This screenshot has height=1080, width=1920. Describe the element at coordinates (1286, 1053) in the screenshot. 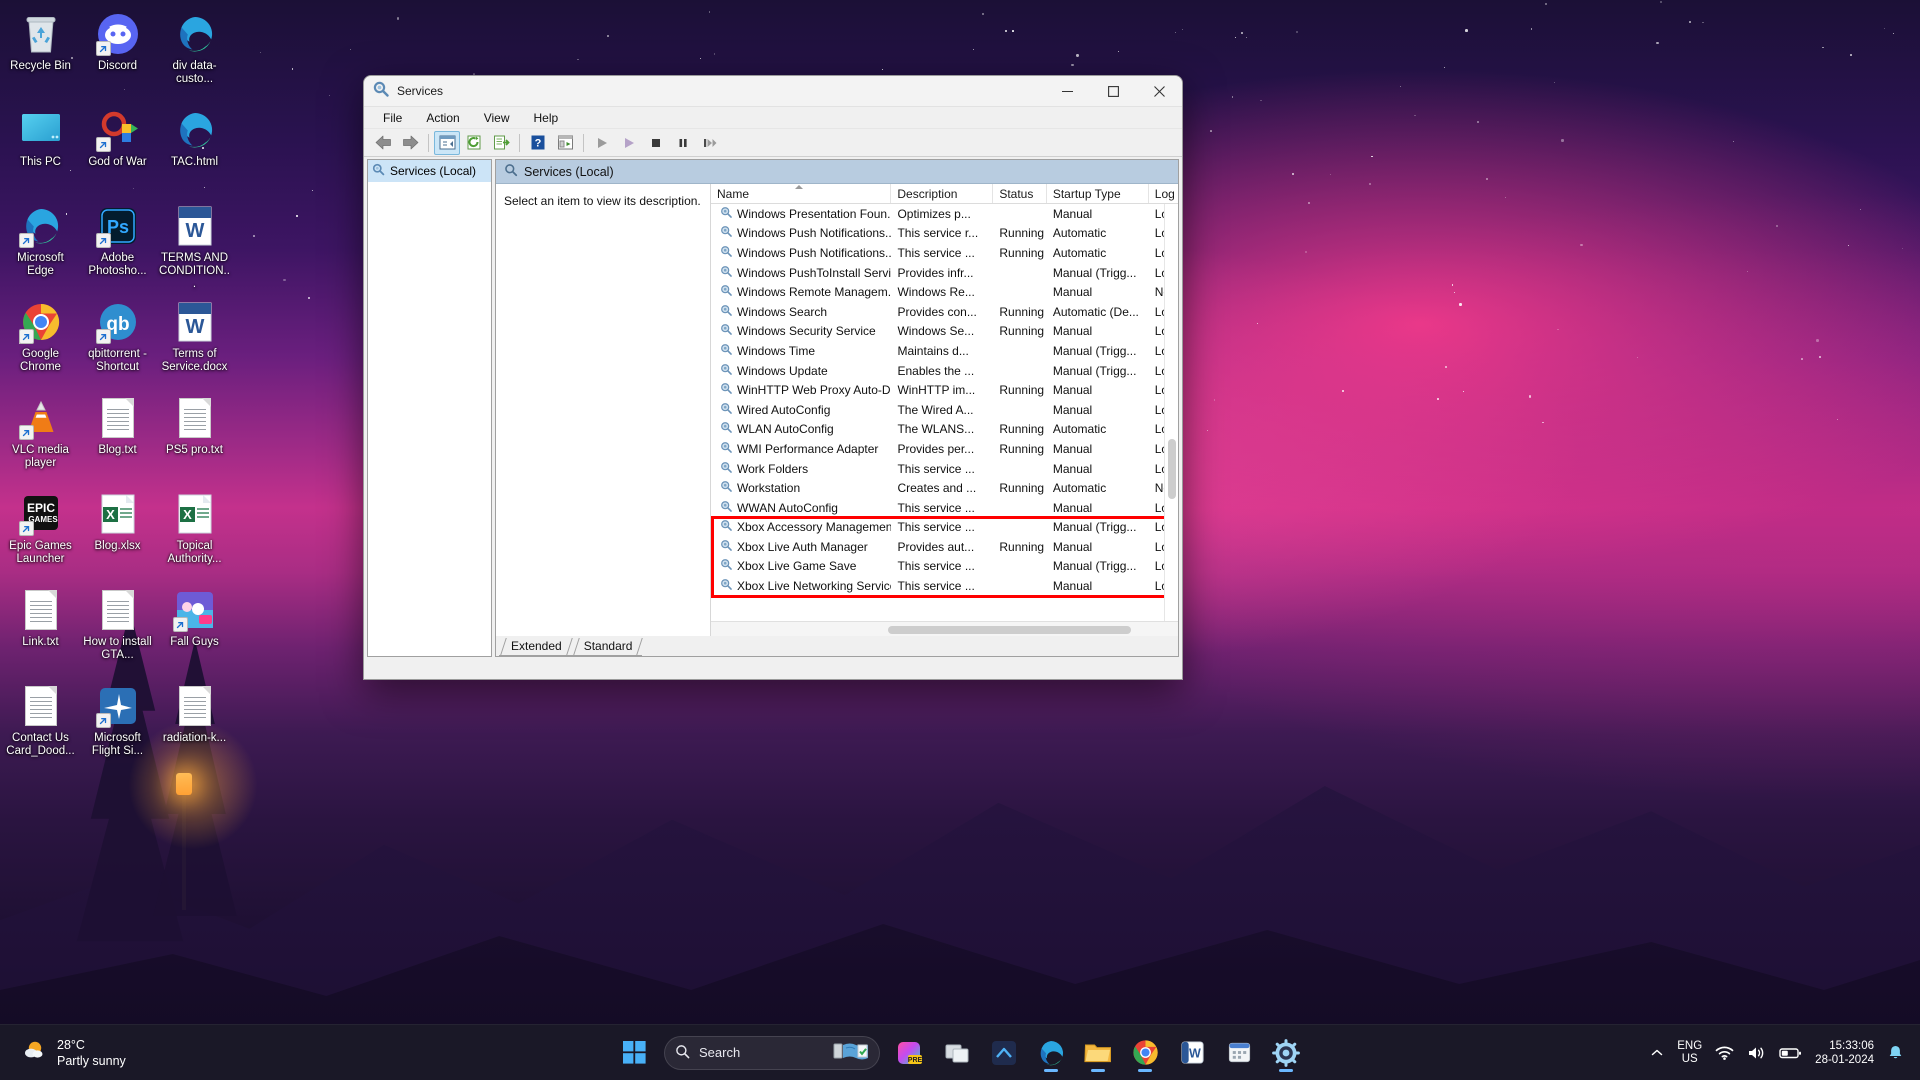

I see `settings-button` at that location.